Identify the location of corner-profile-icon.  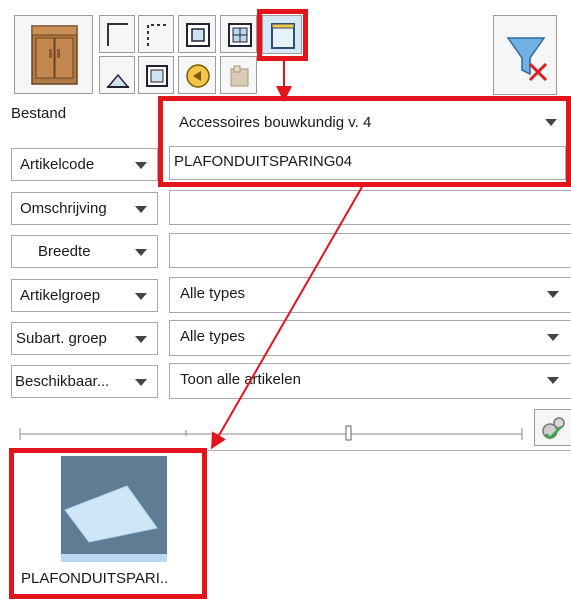
(117, 34).